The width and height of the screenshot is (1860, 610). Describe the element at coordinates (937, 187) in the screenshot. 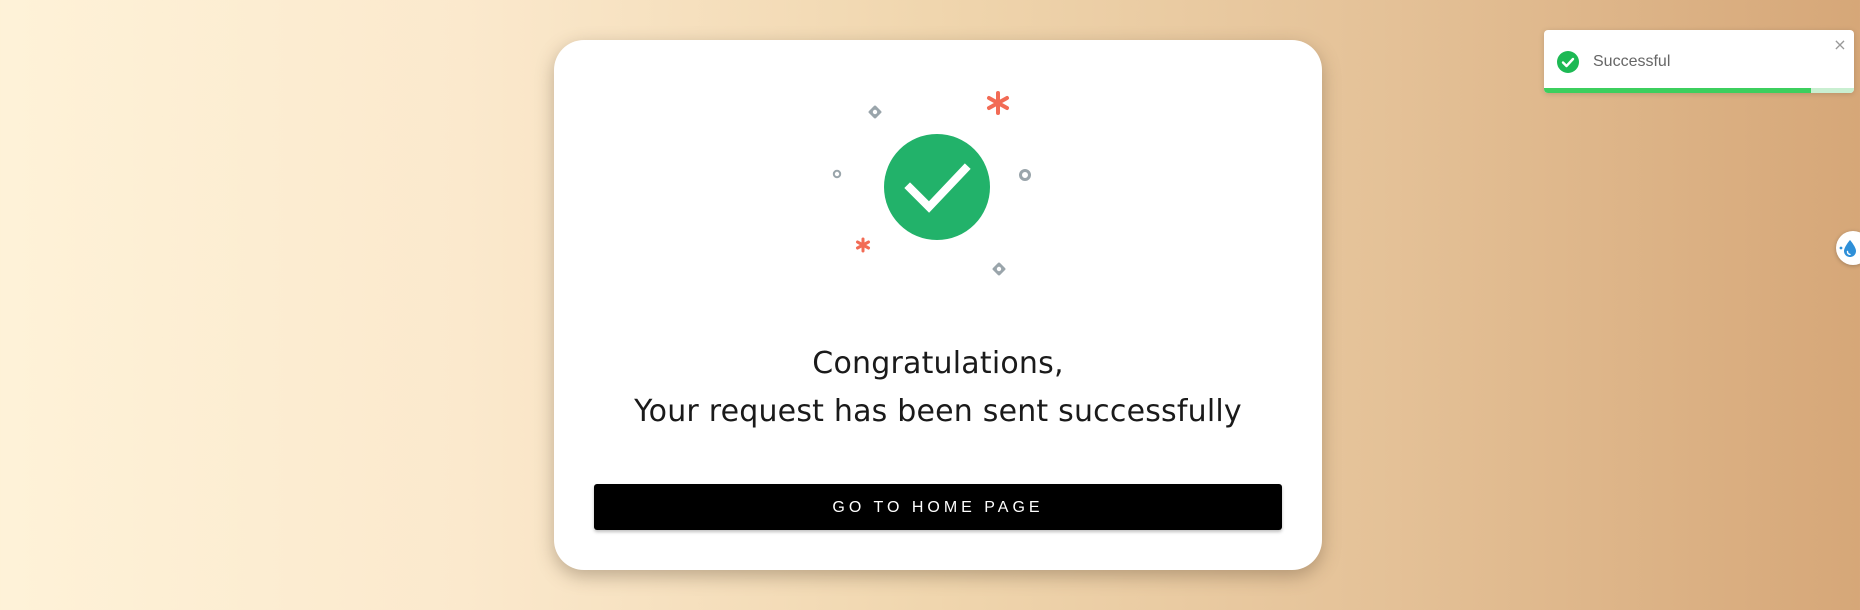

I see `success-check-icon` at that location.